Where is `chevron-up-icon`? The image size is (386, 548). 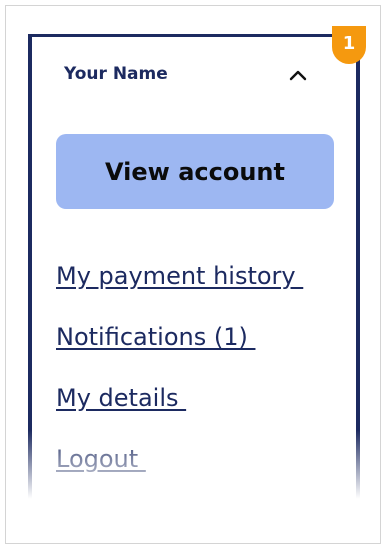
chevron-up-icon is located at coordinates (298, 75).